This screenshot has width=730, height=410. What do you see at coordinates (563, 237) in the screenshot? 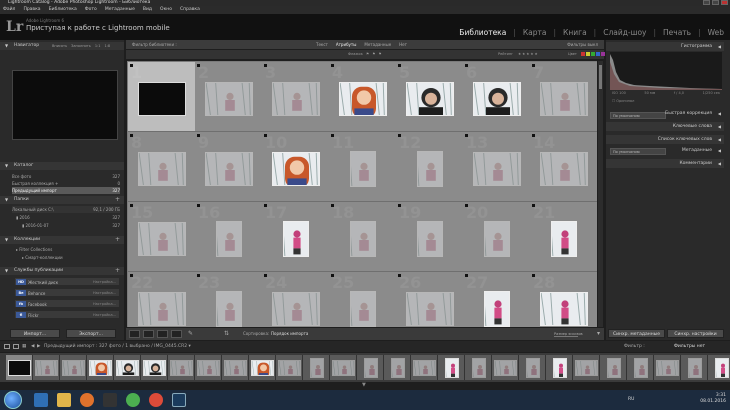
I see `grid-cell: 21` at bounding box center [563, 237].